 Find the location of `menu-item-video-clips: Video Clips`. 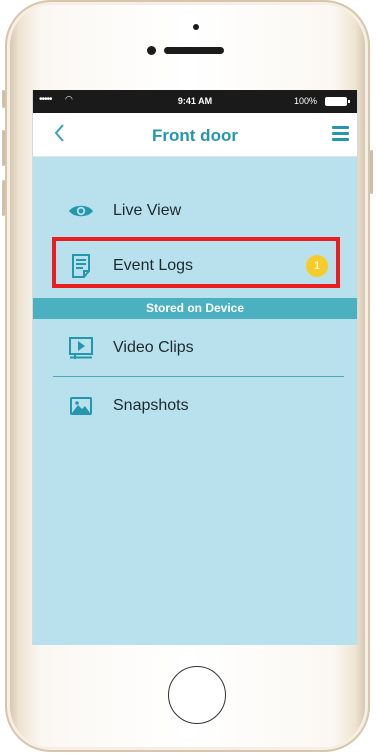

menu-item-video-clips: Video Clips is located at coordinates (195, 348).